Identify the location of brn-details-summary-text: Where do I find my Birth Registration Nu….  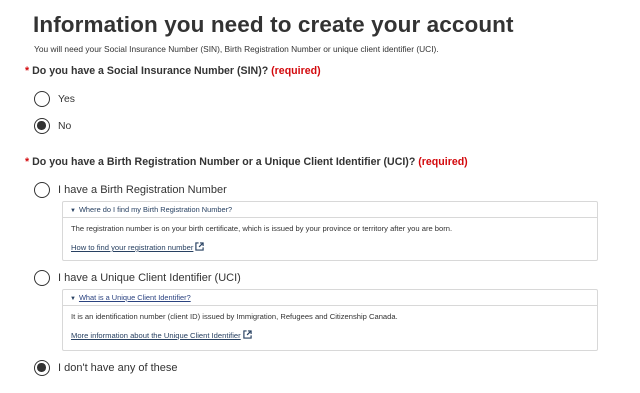
(155, 209).